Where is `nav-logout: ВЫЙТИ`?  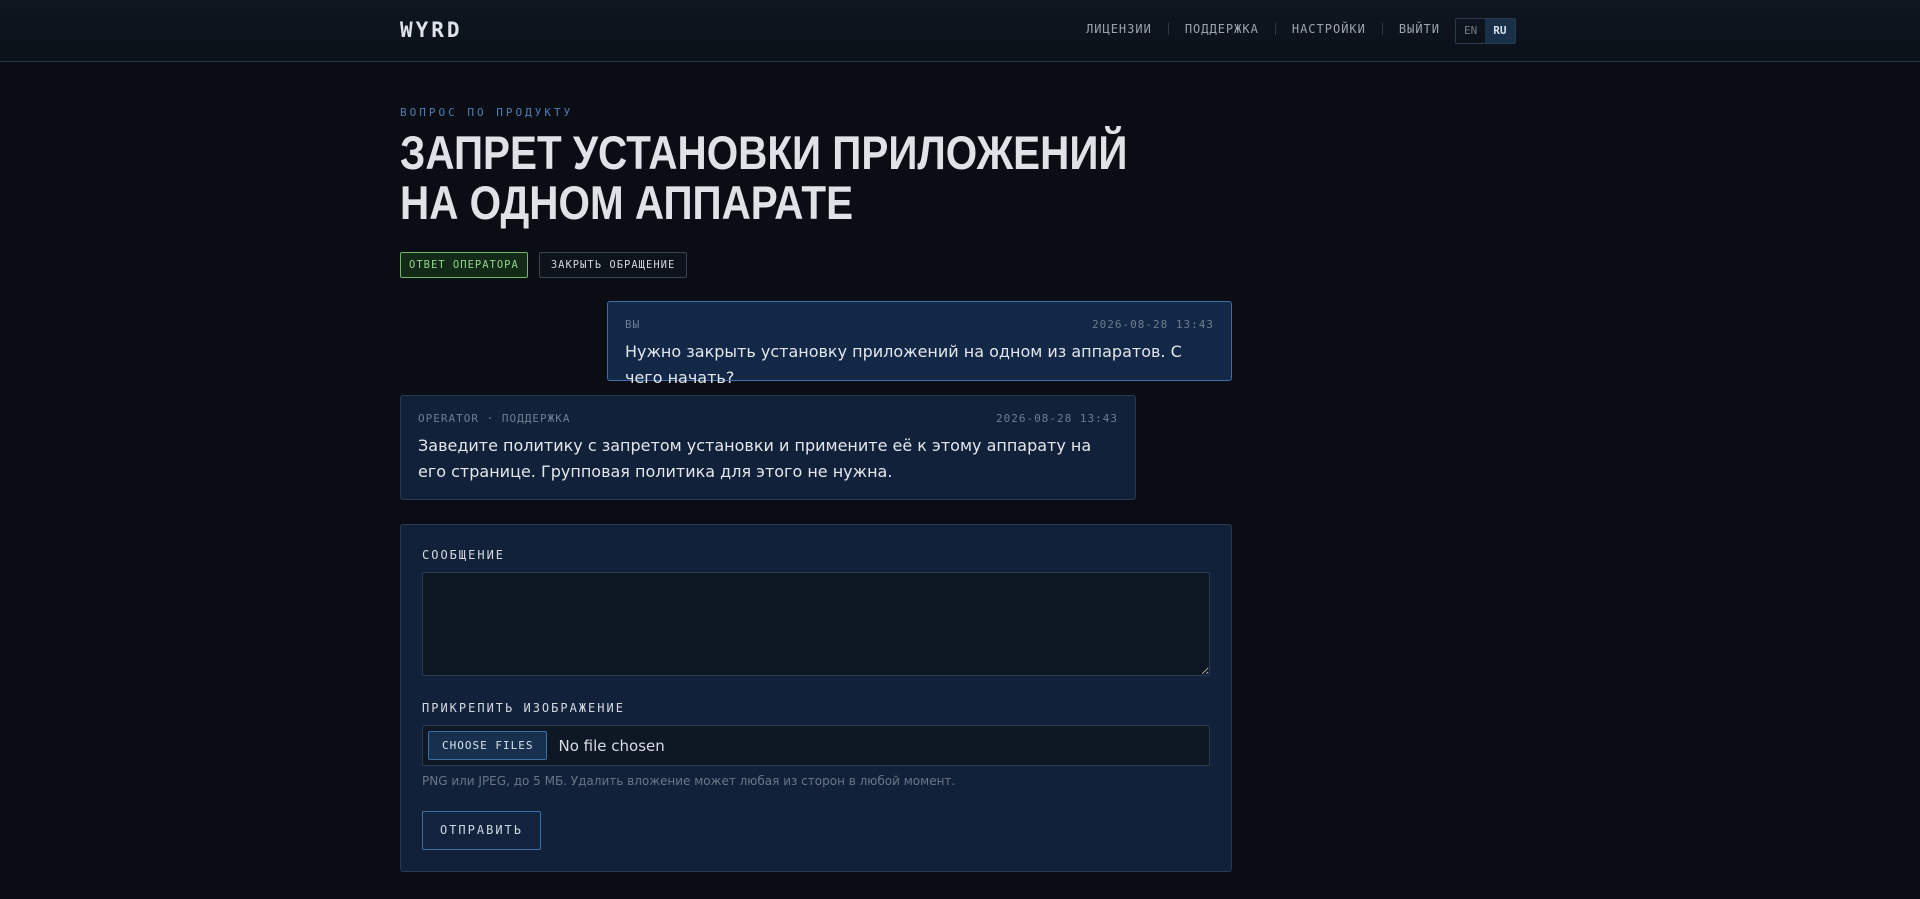 nav-logout: ВЫЙТИ is located at coordinates (1419, 29).